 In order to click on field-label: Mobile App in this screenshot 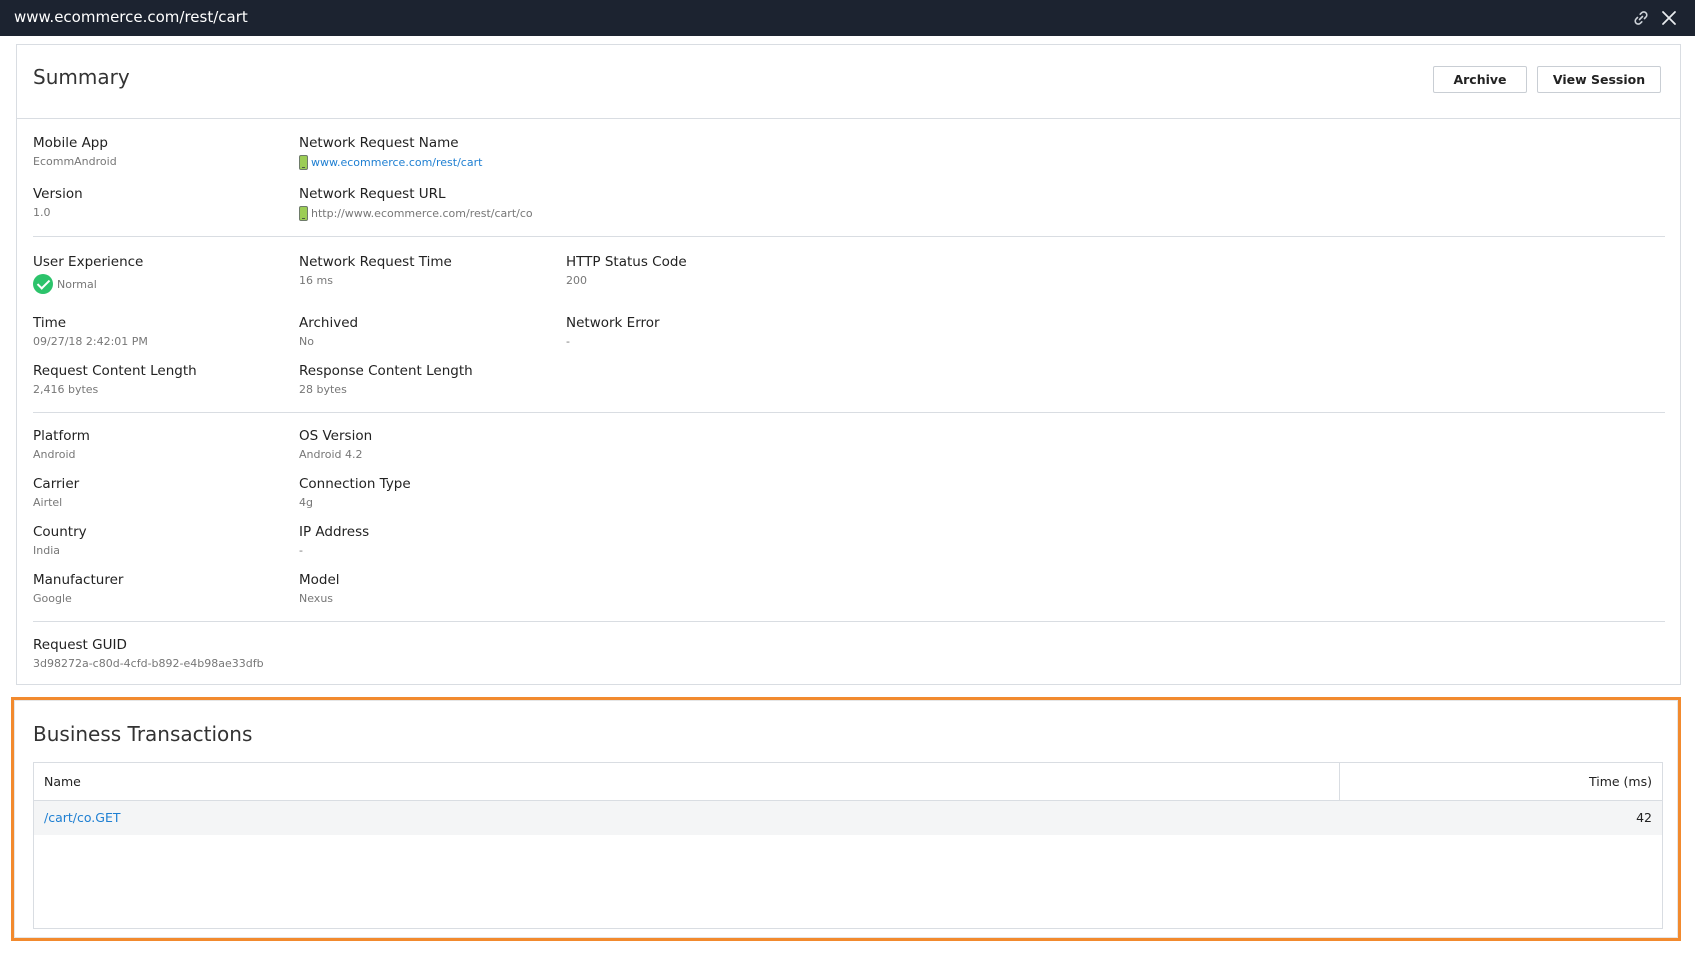, I will do `click(70, 143)`.